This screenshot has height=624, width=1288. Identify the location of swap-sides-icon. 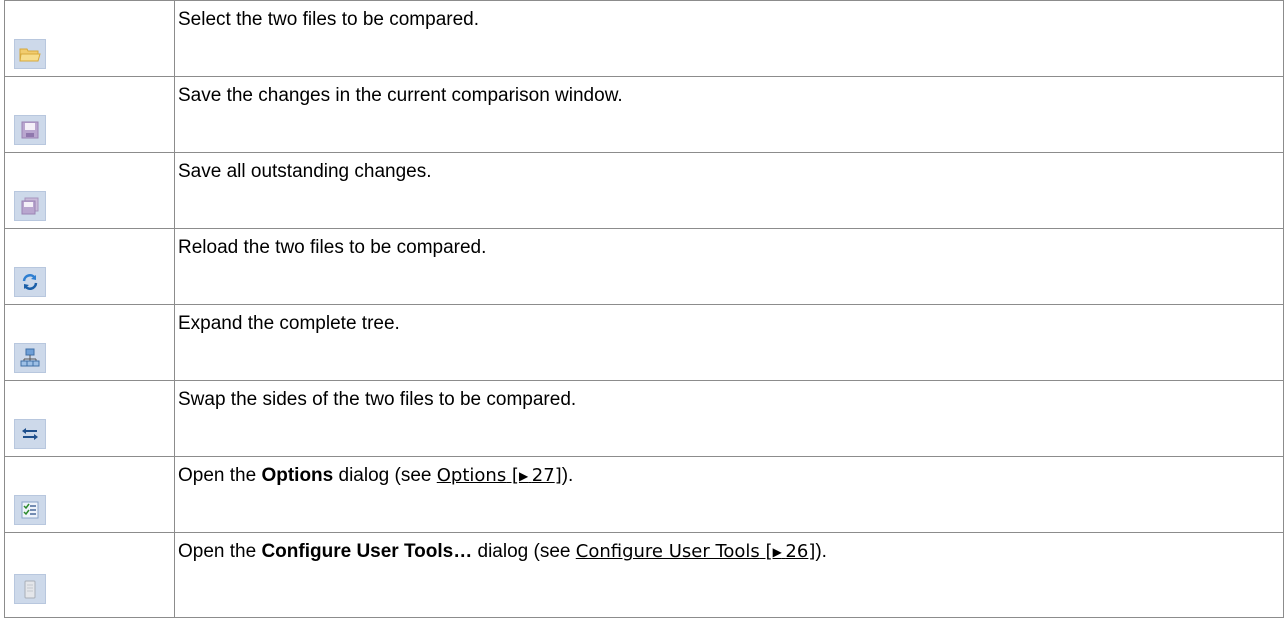
(30, 434).